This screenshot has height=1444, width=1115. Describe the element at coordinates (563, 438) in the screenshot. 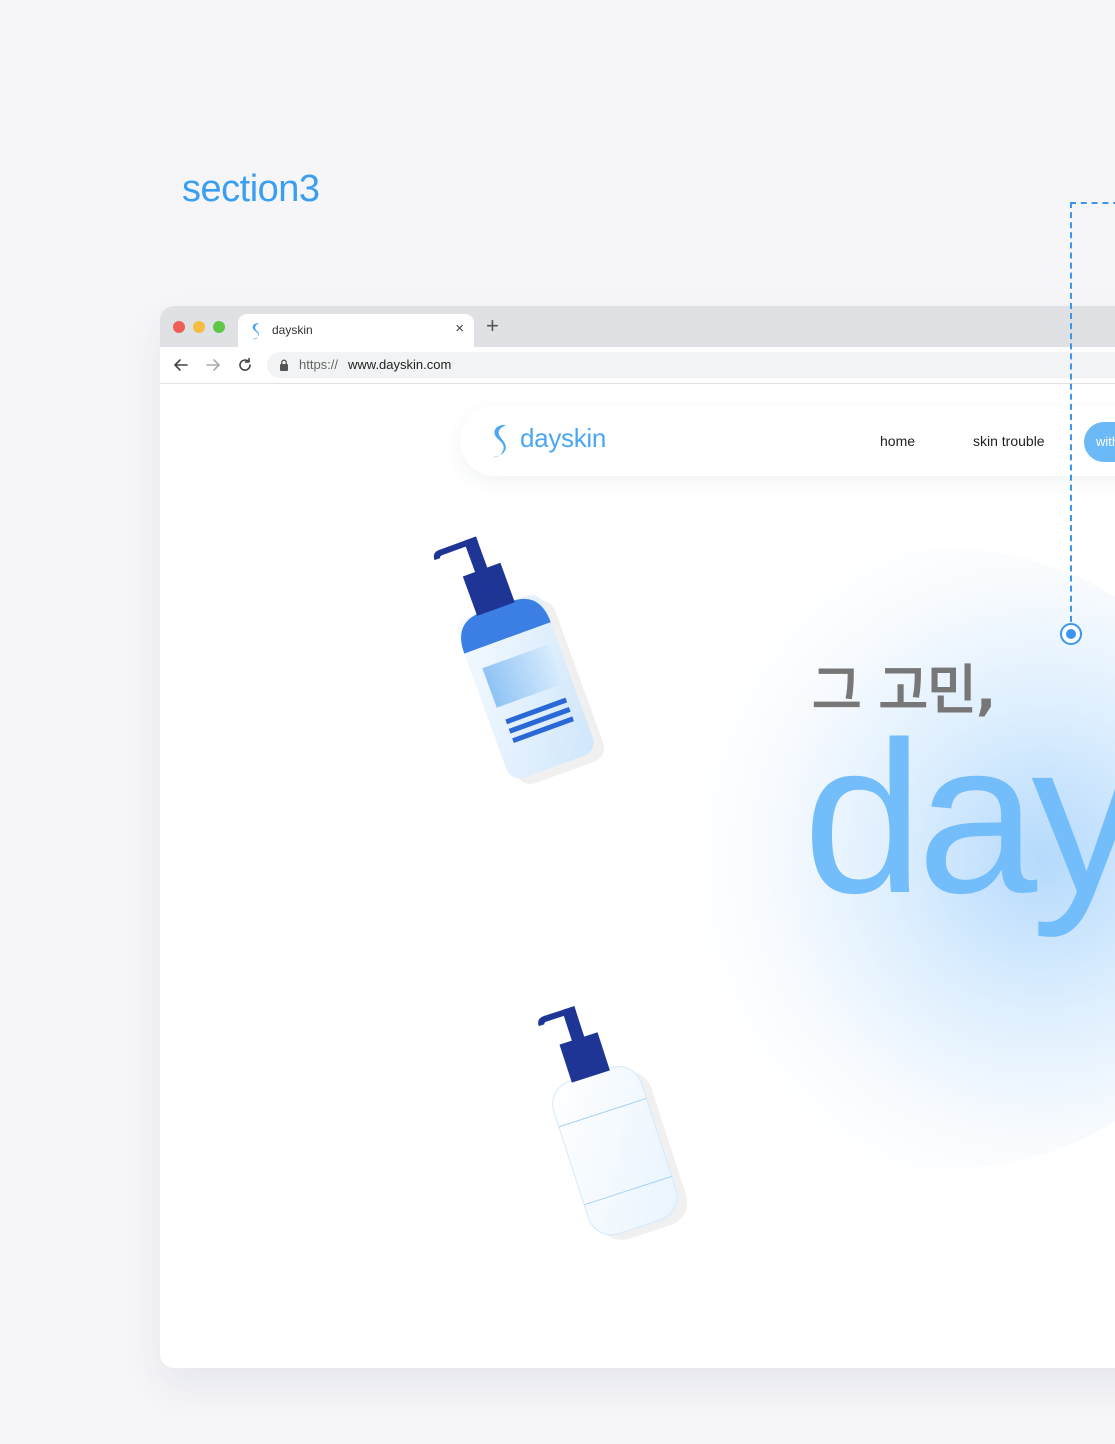

I see `logo-text: dayskin` at that location.